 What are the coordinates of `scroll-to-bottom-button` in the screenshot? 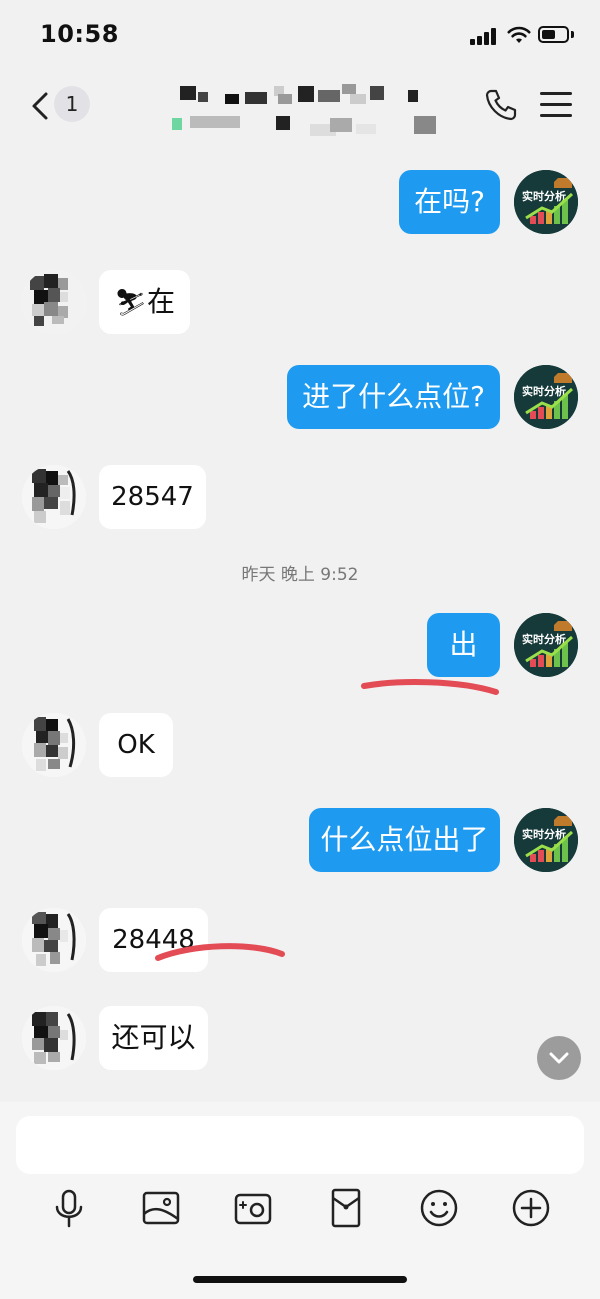 It's located at (559, 1058).